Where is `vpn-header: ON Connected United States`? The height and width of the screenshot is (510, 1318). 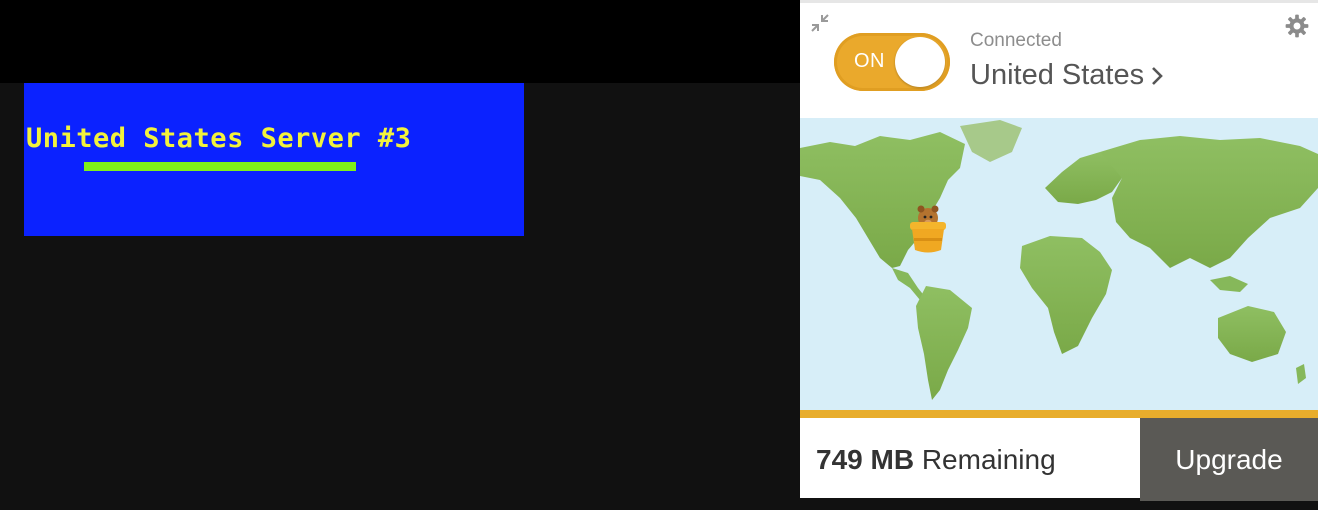 vpn-header: ON Connected United States is located at coordinates (1059, 61).